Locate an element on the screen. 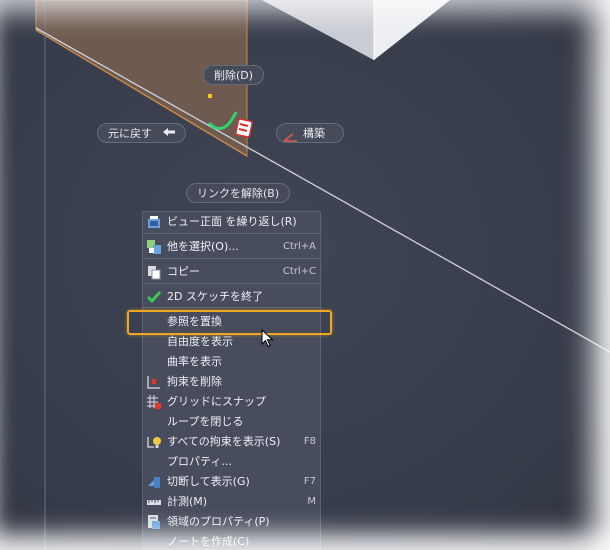 The width and height of the screenshot is (610, 550). undo-label: 元に戻す is located at coordinates (130, 133).